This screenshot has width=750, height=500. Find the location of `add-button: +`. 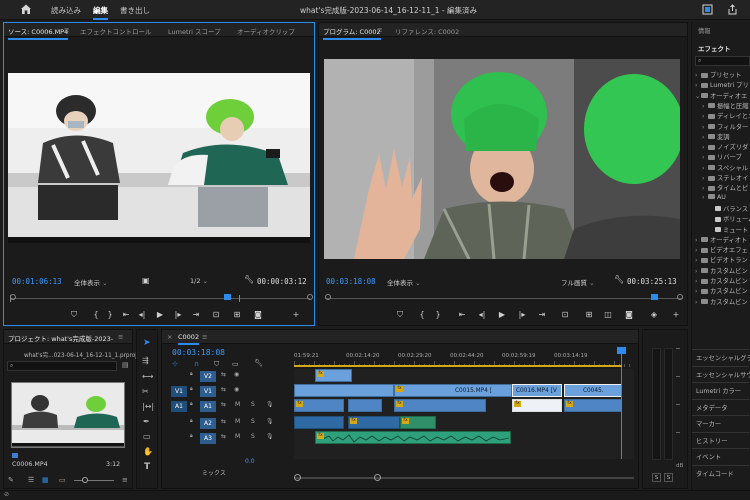

add-button: + is located at coordinates (676, 314).